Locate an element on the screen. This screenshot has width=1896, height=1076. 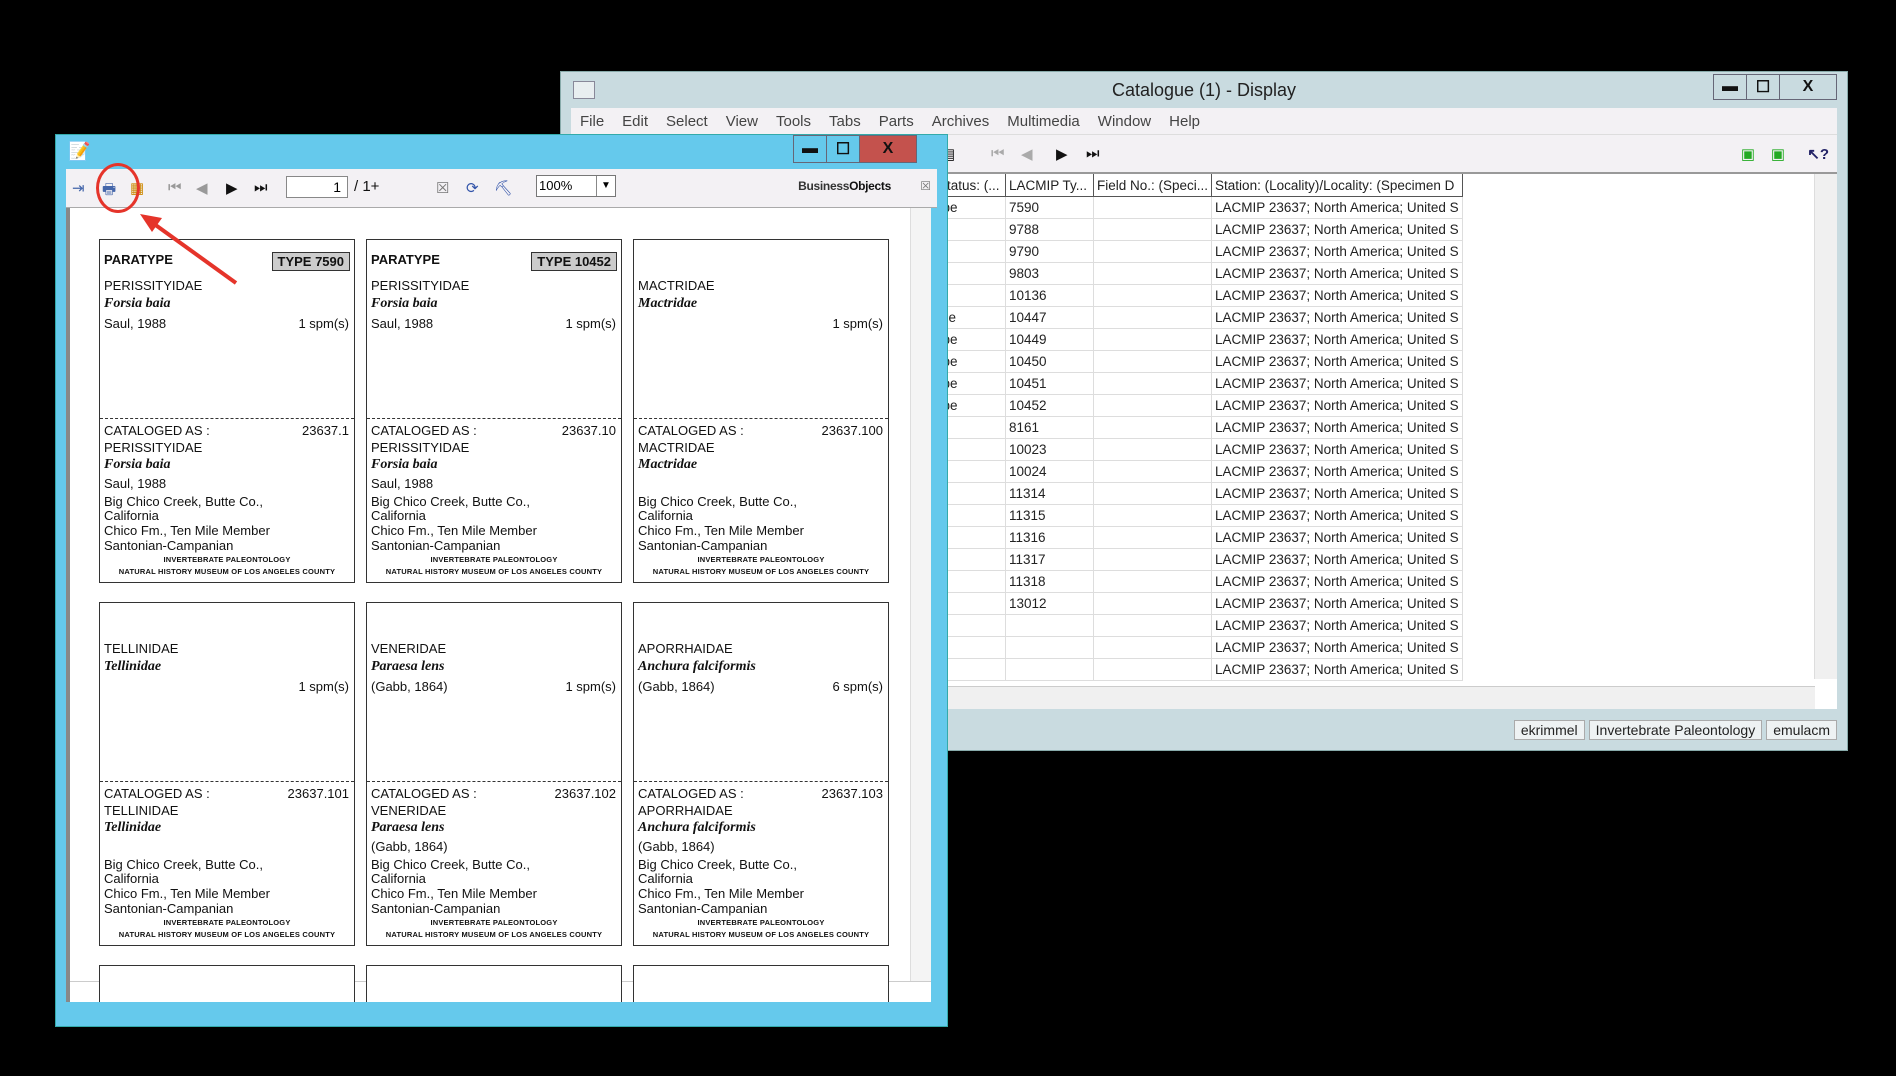
annotation-arrow is located at coordinates (189, 249).